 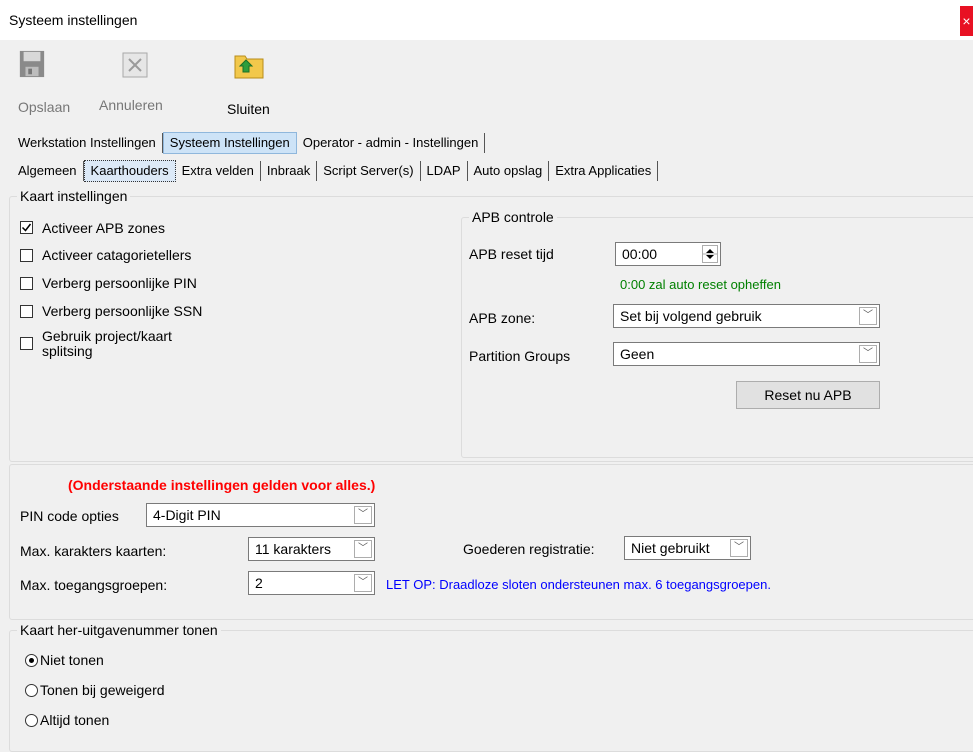 What do you see at coordinates (218, 171) in the screenshot?
I see `tab-extra-velden: Extra velden` at bounding box center [218, 171].